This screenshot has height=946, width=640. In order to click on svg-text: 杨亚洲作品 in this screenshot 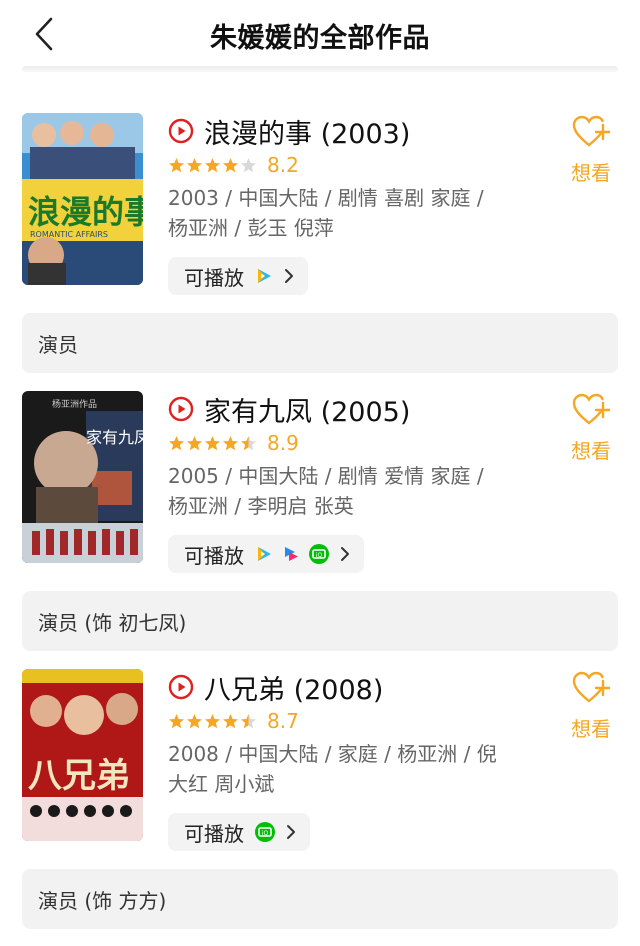, I will do `click(74, 404)`.